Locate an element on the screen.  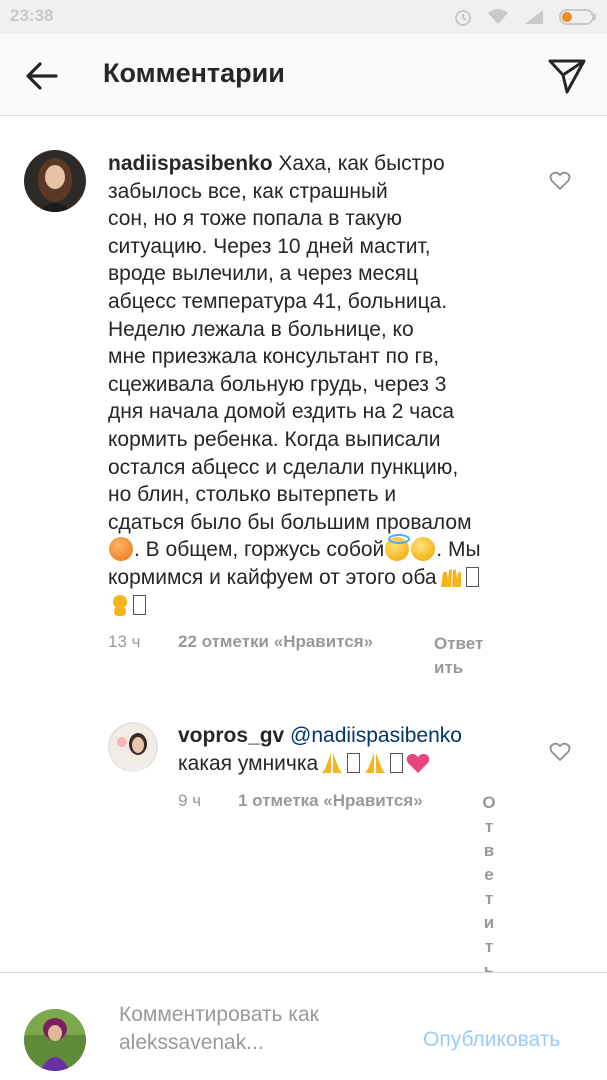
reply-button: О т в е т и т ь is located at coordinates (489, 881).